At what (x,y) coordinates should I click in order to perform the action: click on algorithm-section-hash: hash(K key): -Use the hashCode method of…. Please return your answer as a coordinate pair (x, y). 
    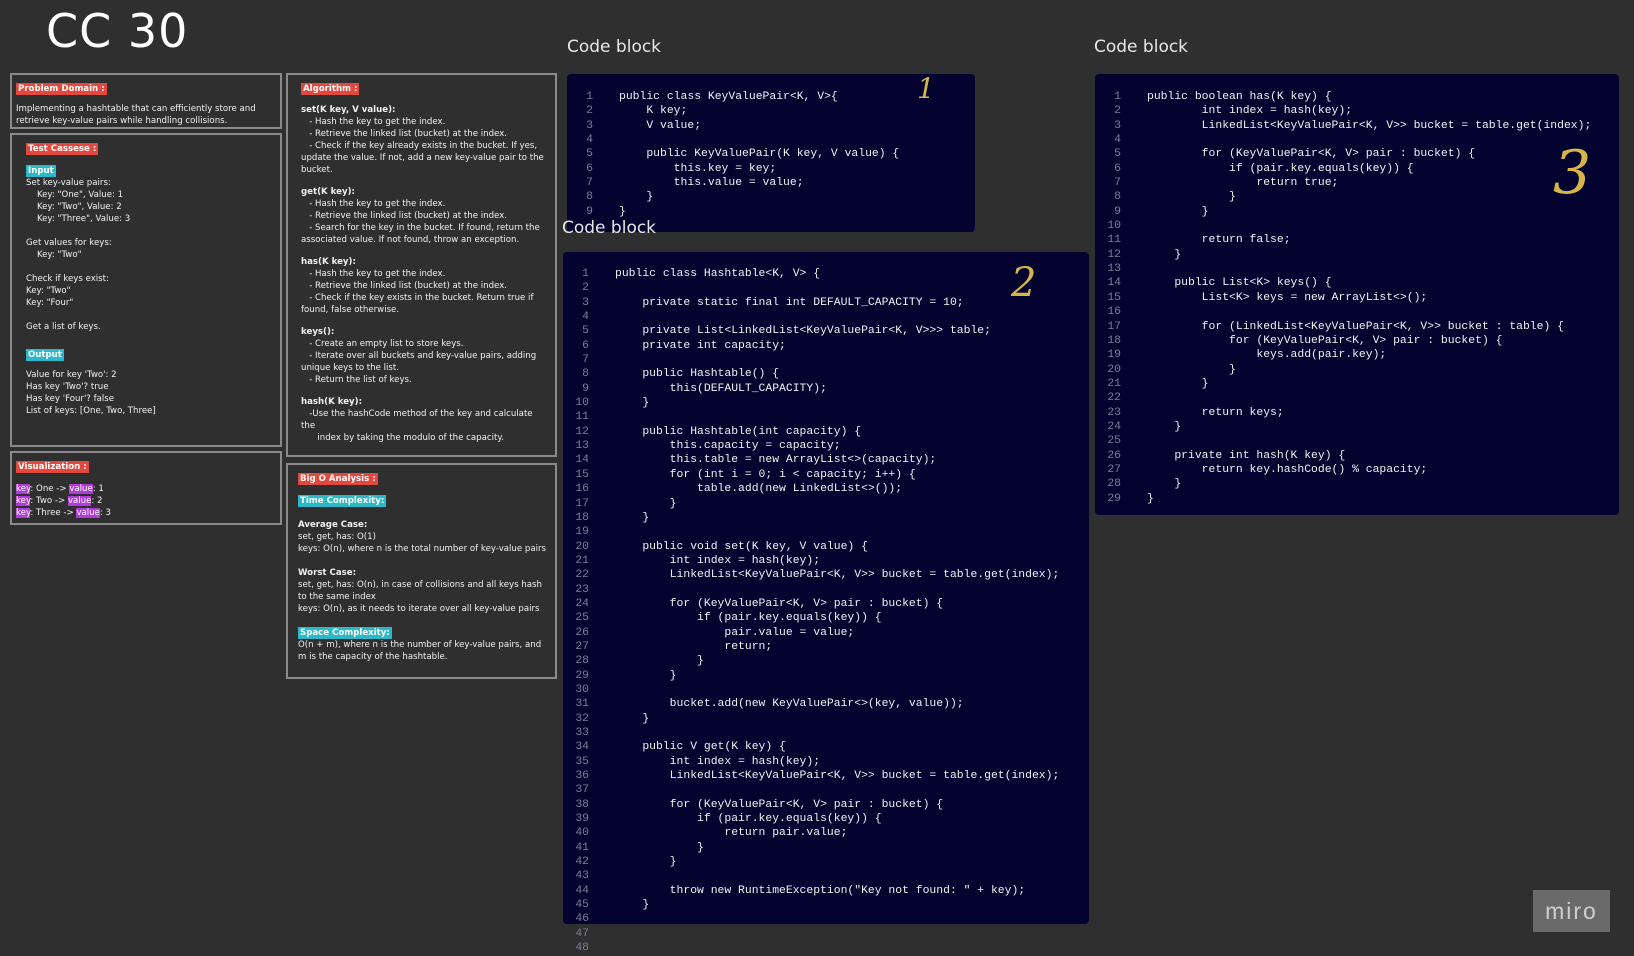
    Looking at the image, I should click on (424, 420).